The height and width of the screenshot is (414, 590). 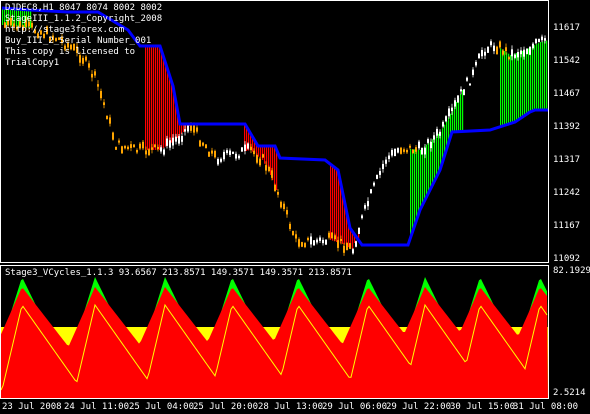 What do you see at coordinates (567, 28) in the screenshot?
I see `price-tick: 11617` at bounding box center [567, 28].